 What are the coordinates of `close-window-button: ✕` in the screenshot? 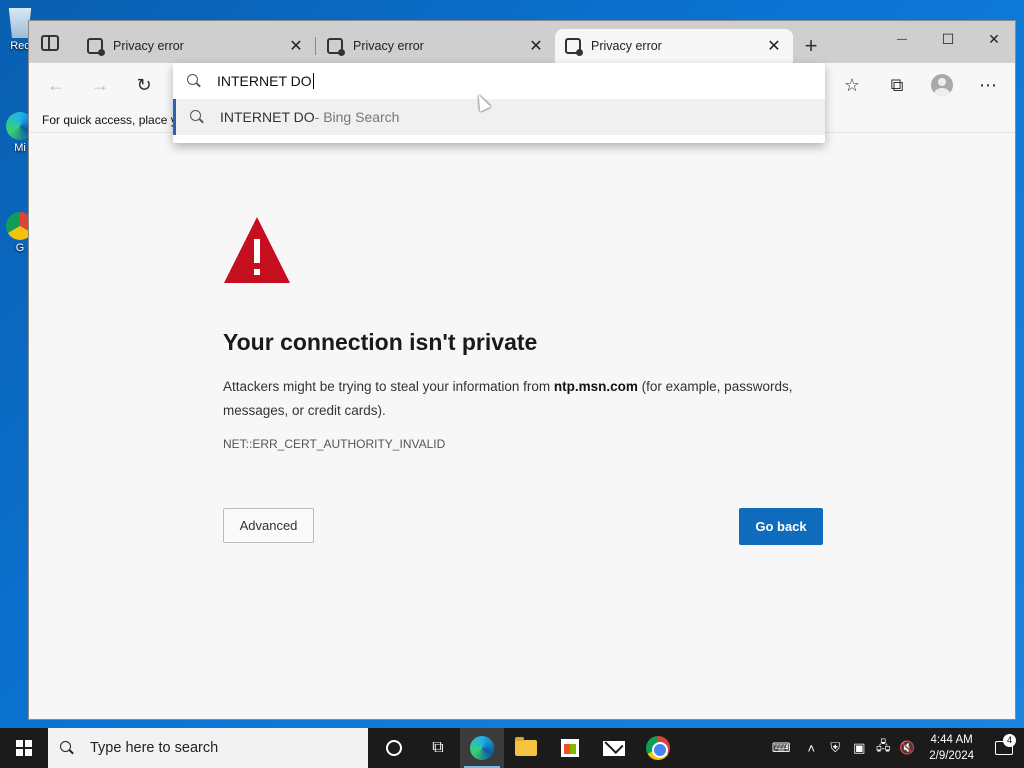 It's located at (993, 39).